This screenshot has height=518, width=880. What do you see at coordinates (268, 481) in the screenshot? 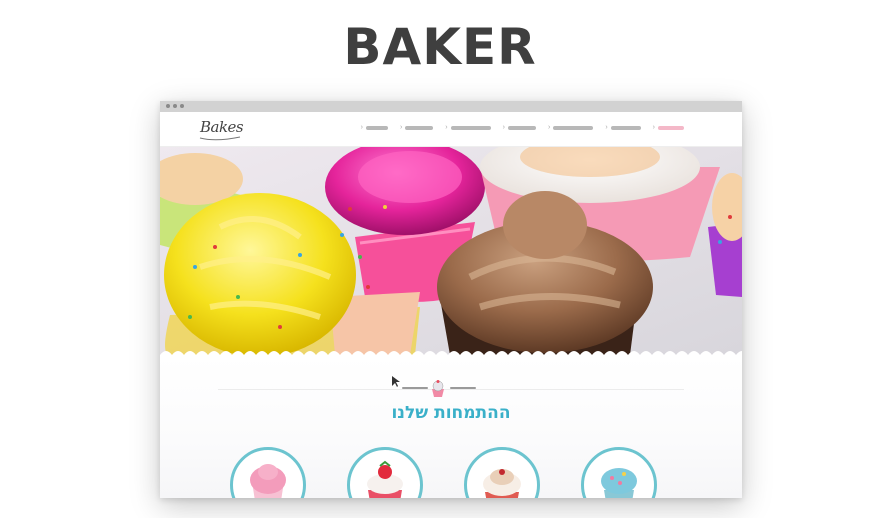
I see `pink-cupcake-icon` at bounding box center [268, 481].